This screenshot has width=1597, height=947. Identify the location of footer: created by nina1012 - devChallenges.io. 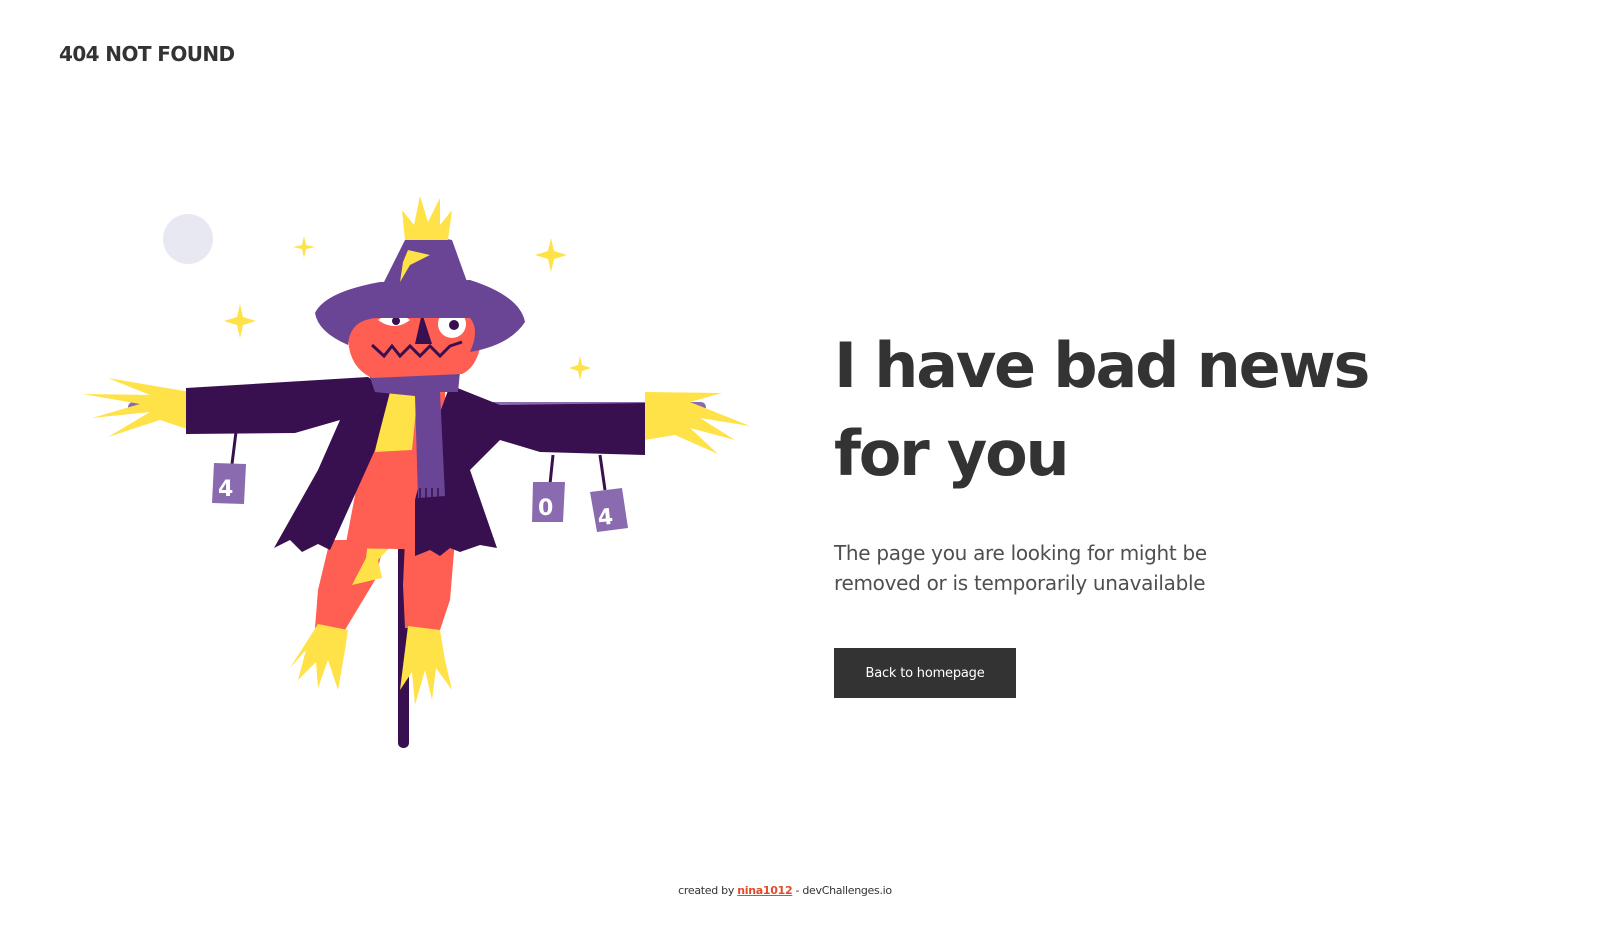
(785, 890).